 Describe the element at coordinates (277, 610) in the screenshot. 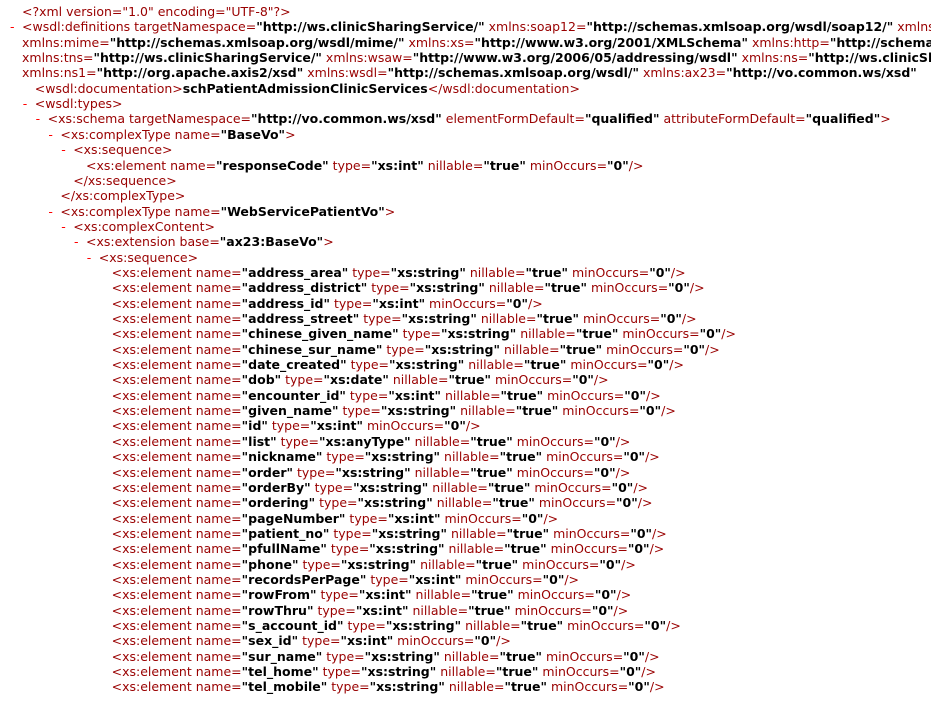

I see `xml-attribute-value: "rowThru"` at that location.